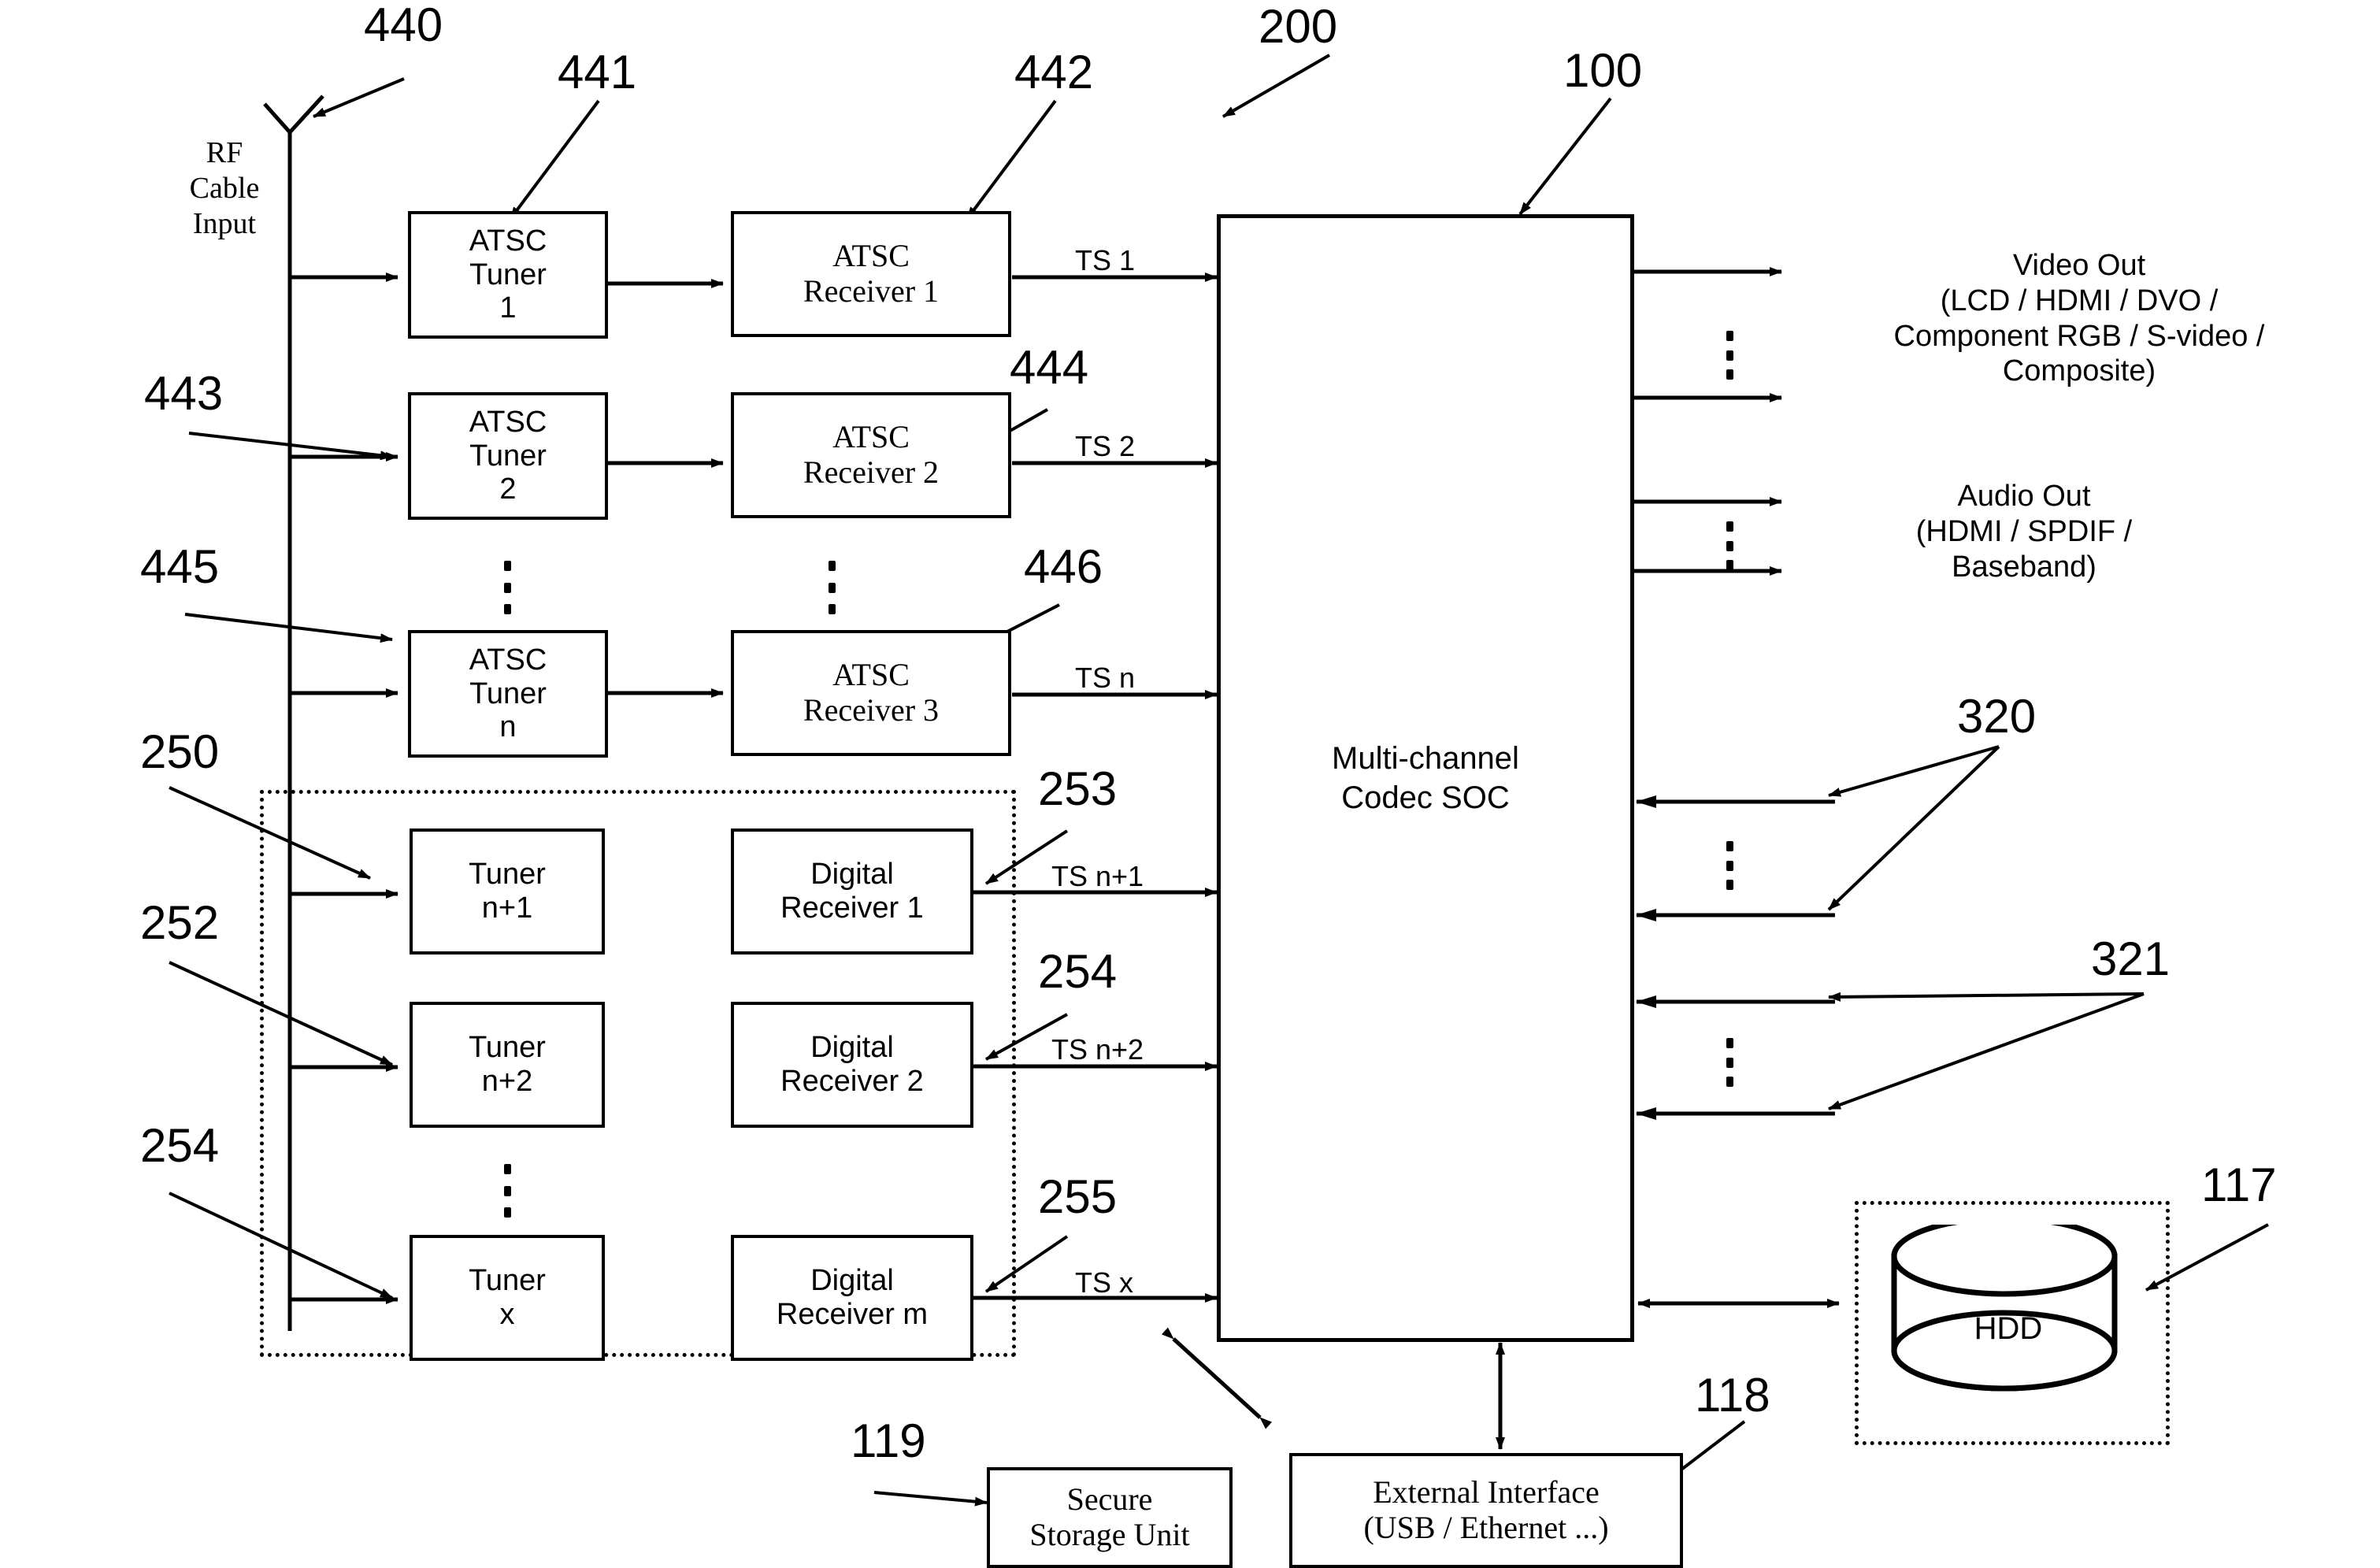  I want to click on reference-numeral-119: 119, so click(889, 1440).